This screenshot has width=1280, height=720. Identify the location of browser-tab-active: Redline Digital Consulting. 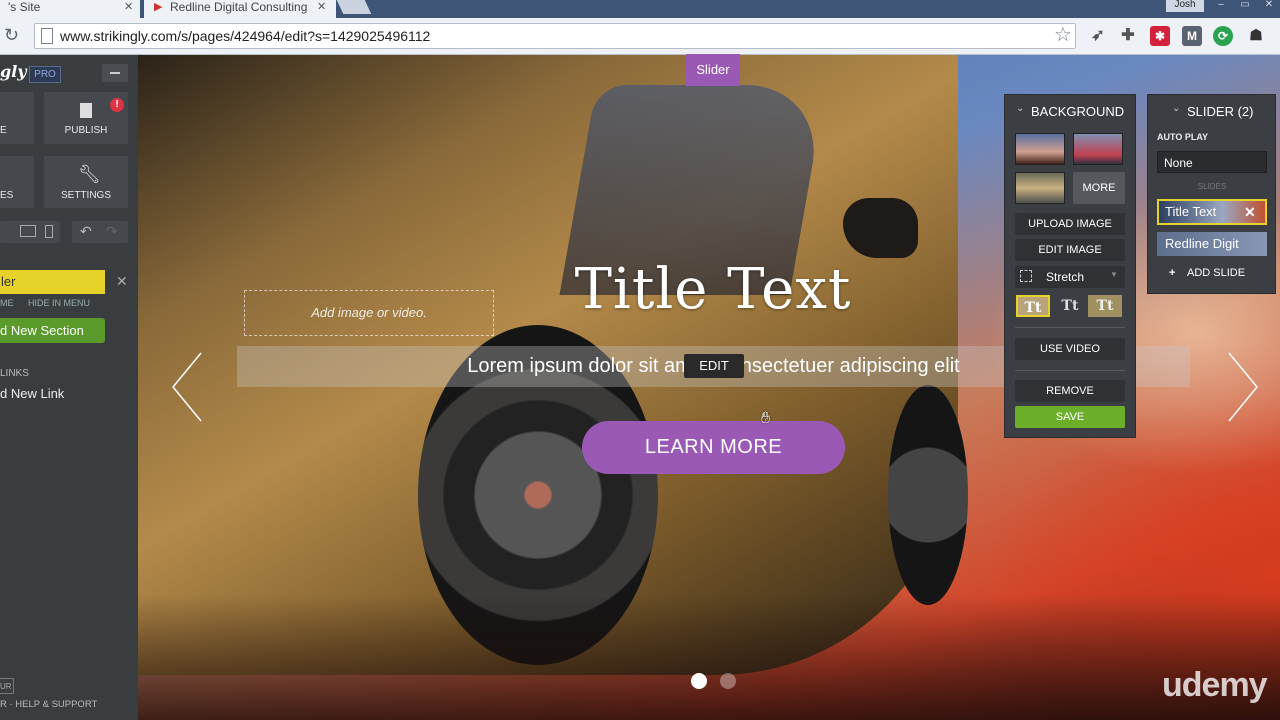
(240, 9).